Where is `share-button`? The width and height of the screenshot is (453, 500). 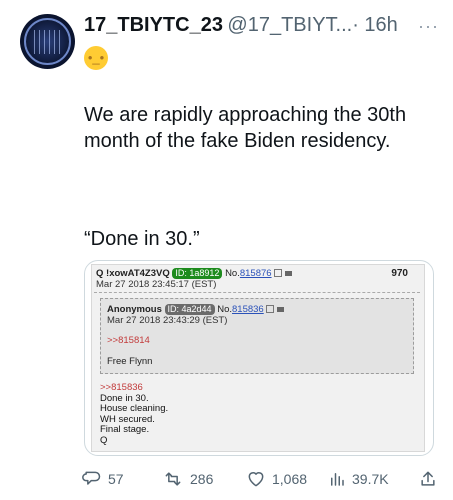 share-button is located at coordinates (428, 479).